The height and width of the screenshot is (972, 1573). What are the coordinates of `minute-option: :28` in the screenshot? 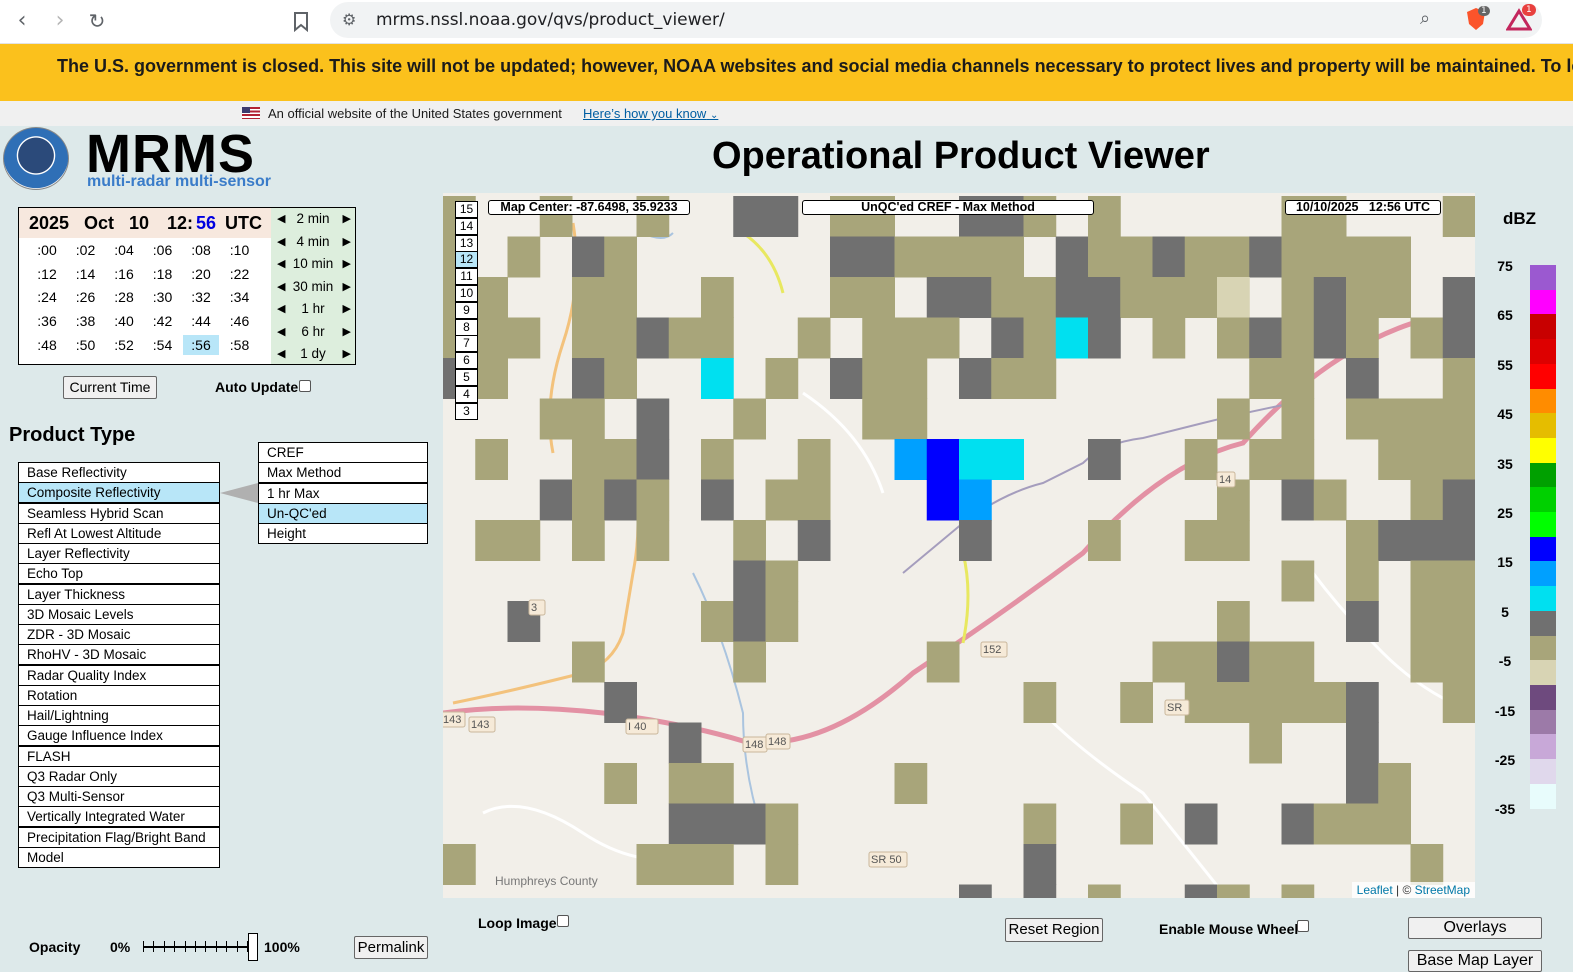 It's located at (124, 297).